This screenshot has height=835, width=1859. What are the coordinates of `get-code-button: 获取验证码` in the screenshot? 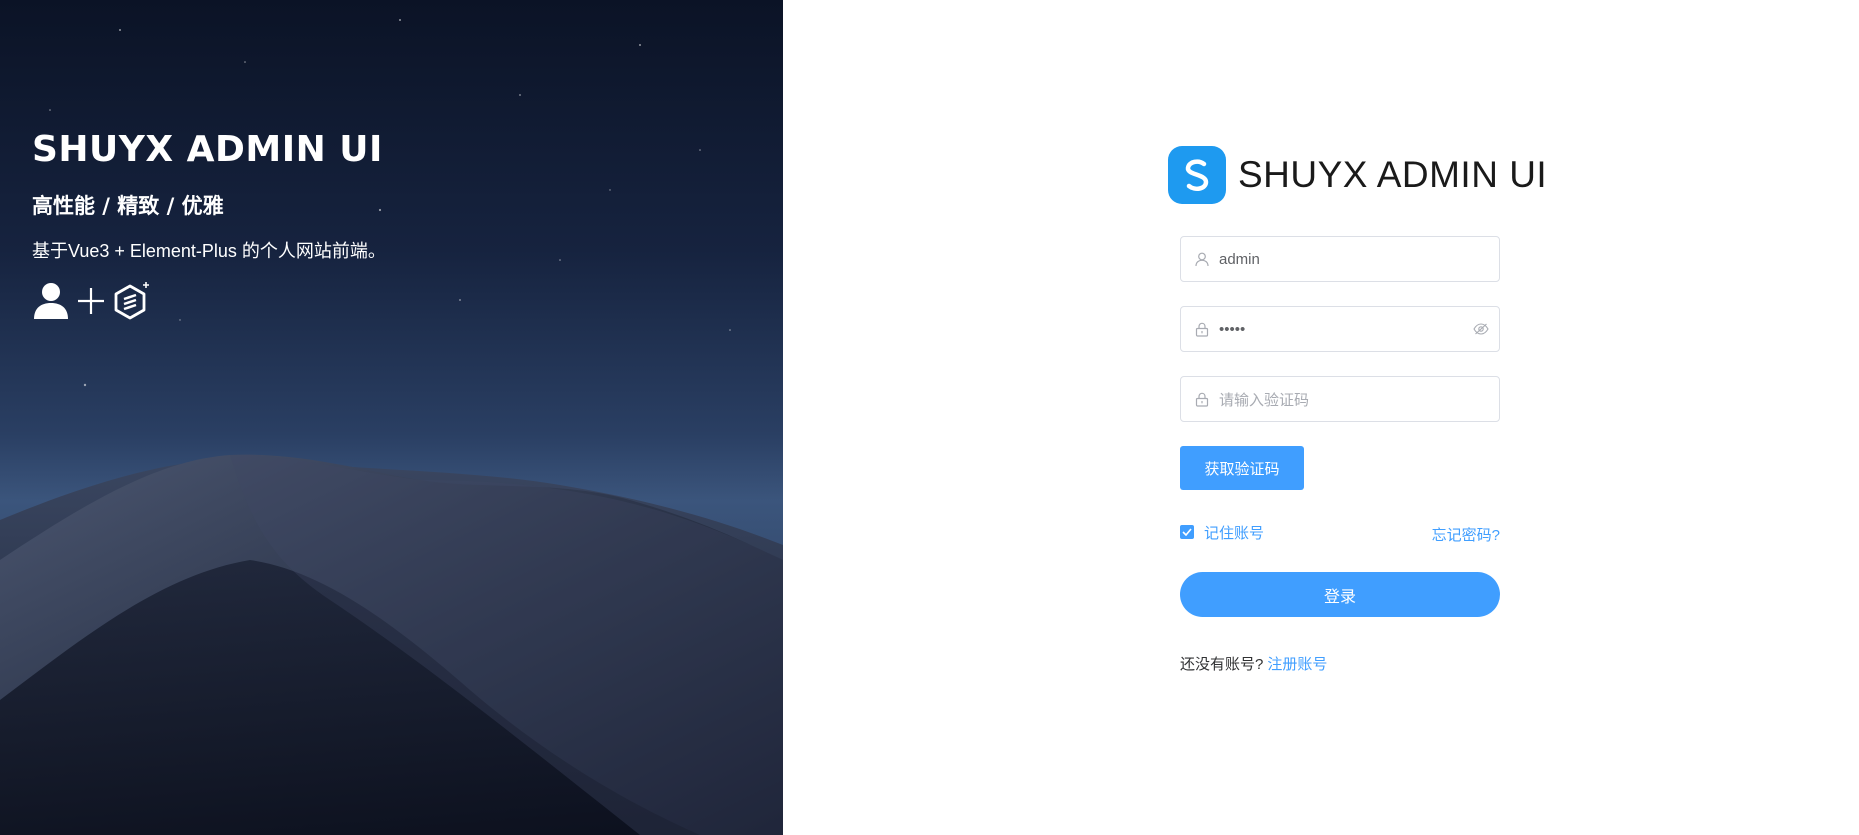 It's located at (1242, 468).